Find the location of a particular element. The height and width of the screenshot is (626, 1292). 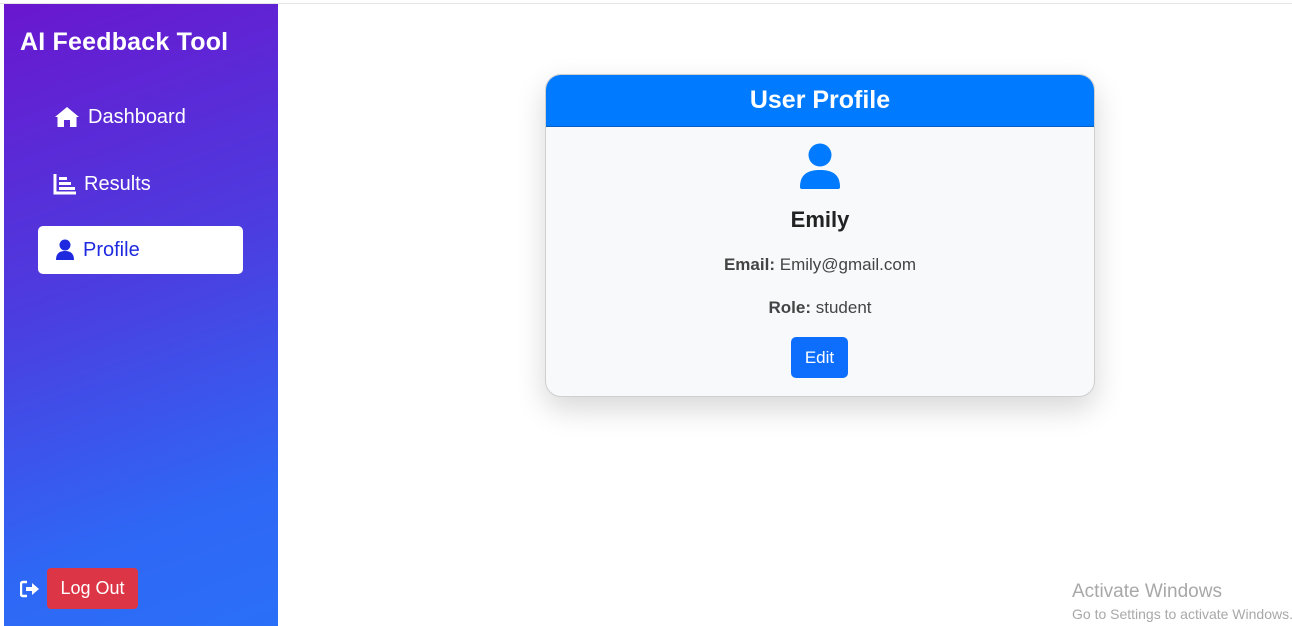

role-row: Role: student is located at coordinates (820, 308).